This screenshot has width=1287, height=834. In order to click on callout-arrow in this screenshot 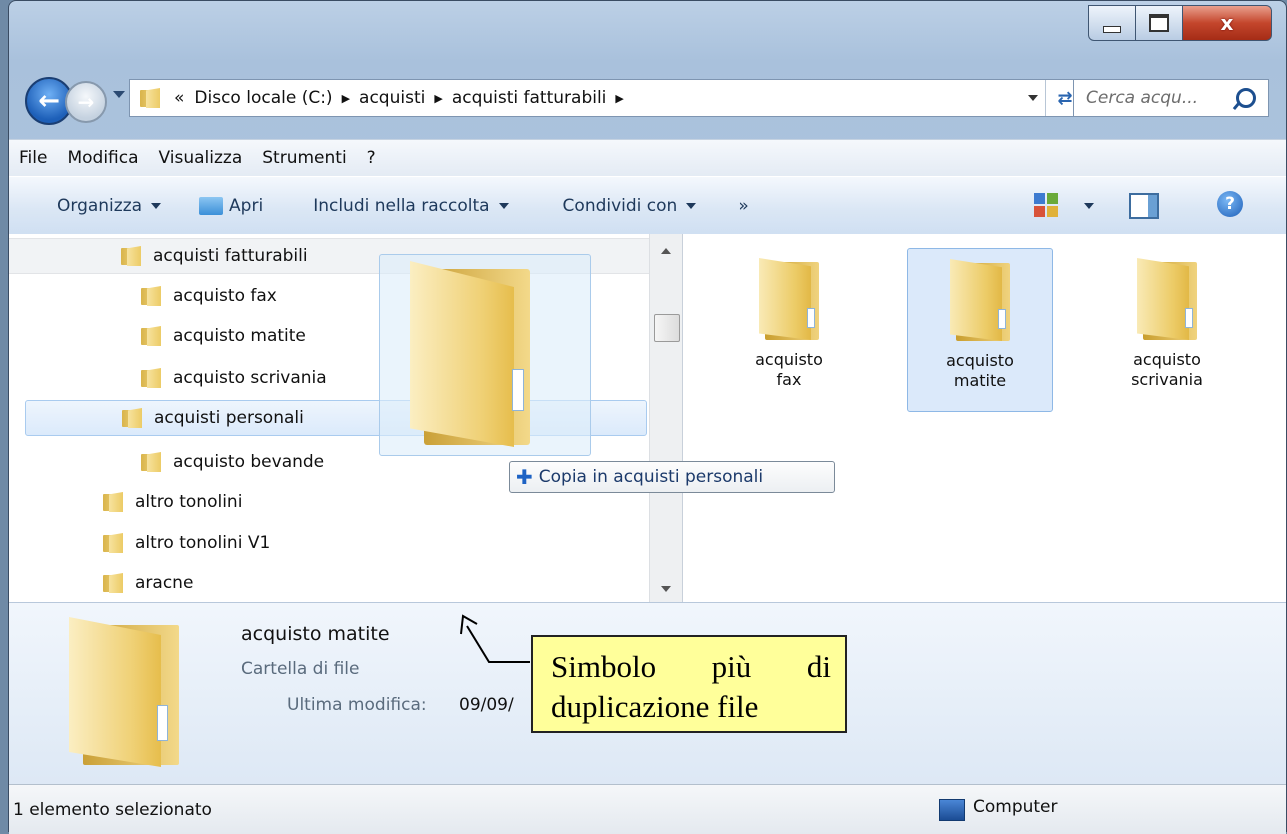, I will do `click(495, 638)`.